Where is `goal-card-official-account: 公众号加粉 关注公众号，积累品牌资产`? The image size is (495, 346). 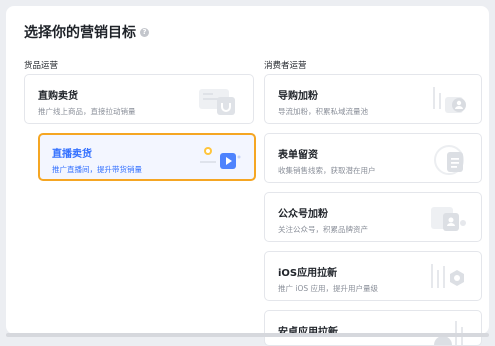 goal-card-official-account: 公众号加粉 关注公众号，积累品牌资产 is located at coordinates (373, 217).